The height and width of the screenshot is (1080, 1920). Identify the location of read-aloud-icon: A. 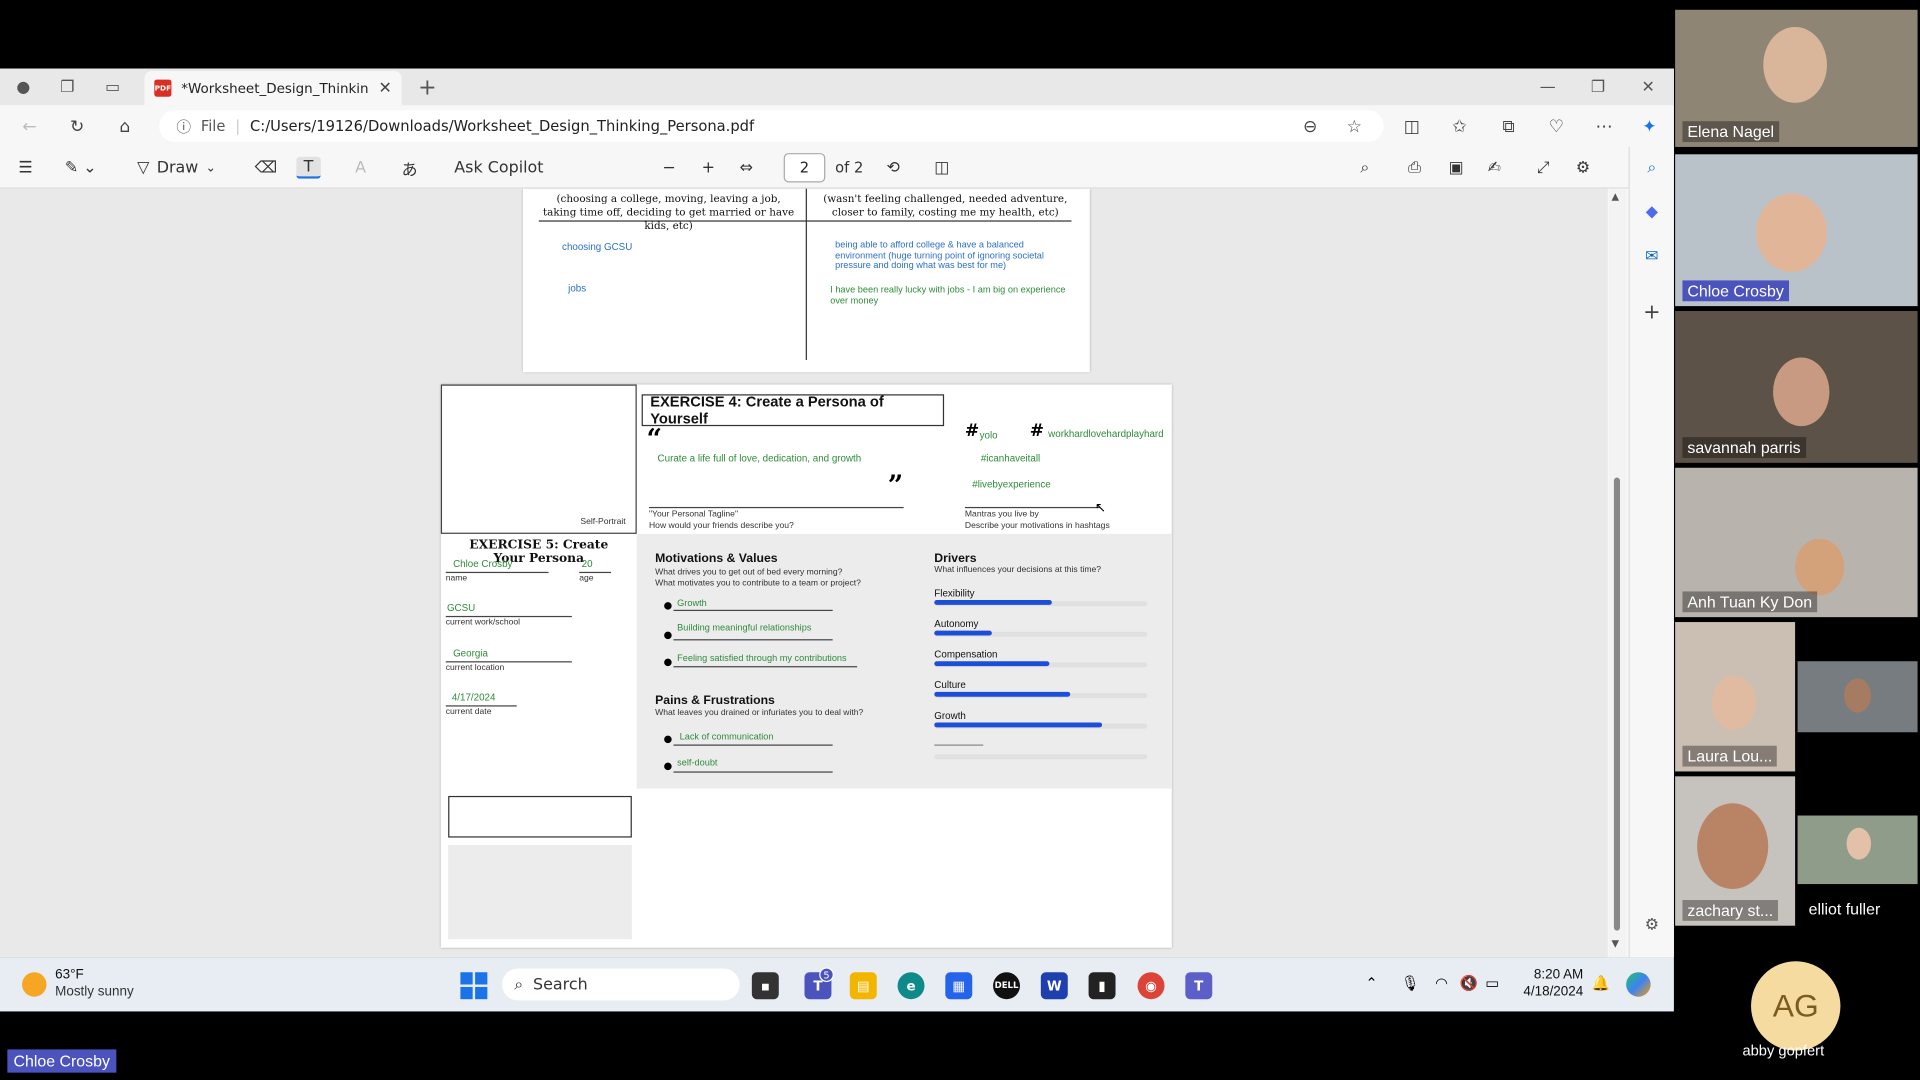
(360, 168).